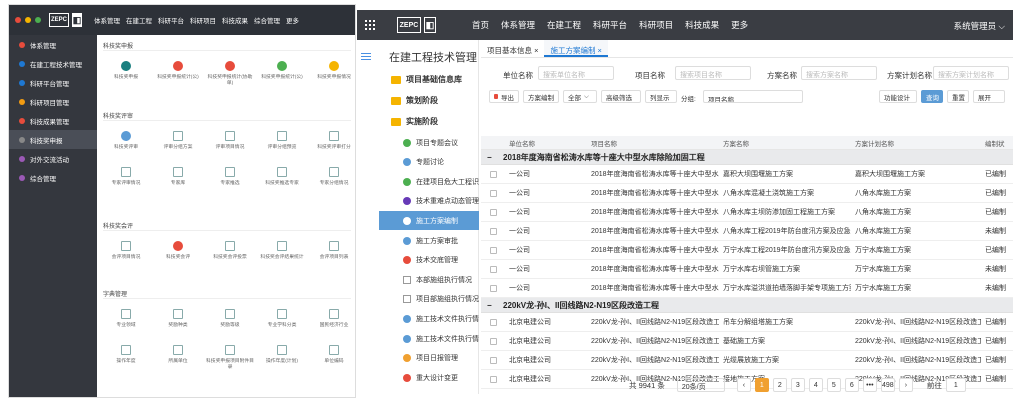 This screenshot has height=404, width=1017. What do you see at coordinates (546, 143) in the screenshot?
I see `header-cell: 单位名称` at bounding box center [546, 143].